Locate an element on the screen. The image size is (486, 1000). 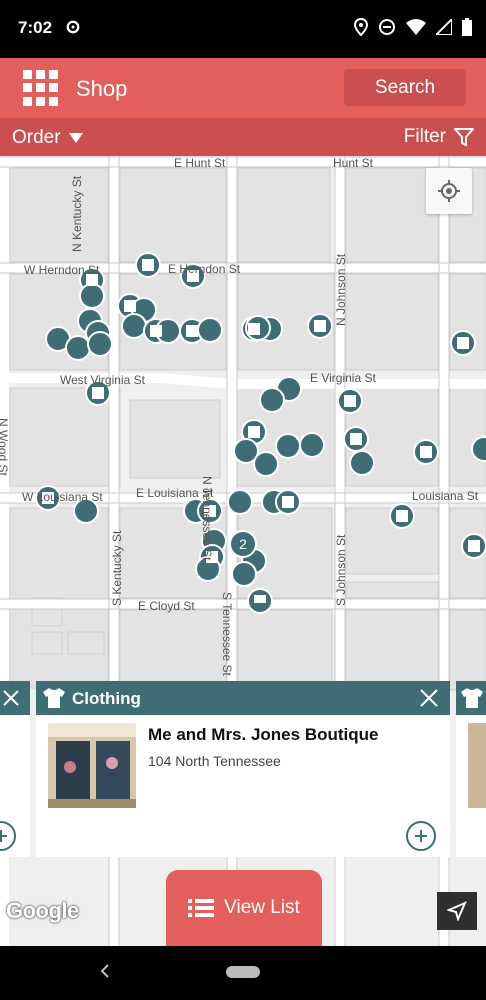
street-label: W Herndon St is located at coordinates (62, 270).